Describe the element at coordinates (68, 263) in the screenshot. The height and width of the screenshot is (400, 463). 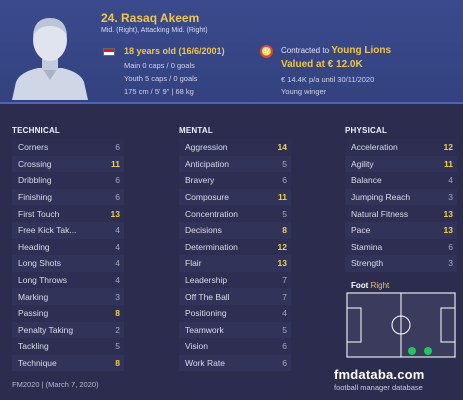
I see `attribute-row: Long Shots 4` at that location.